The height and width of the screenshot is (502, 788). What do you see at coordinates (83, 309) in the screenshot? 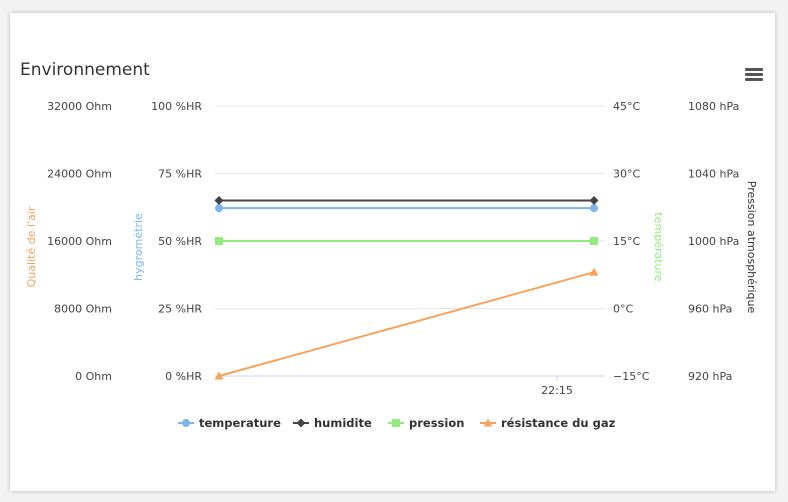
I see `tick-label: 8000 Ohm` at bounding box center [83, 309].